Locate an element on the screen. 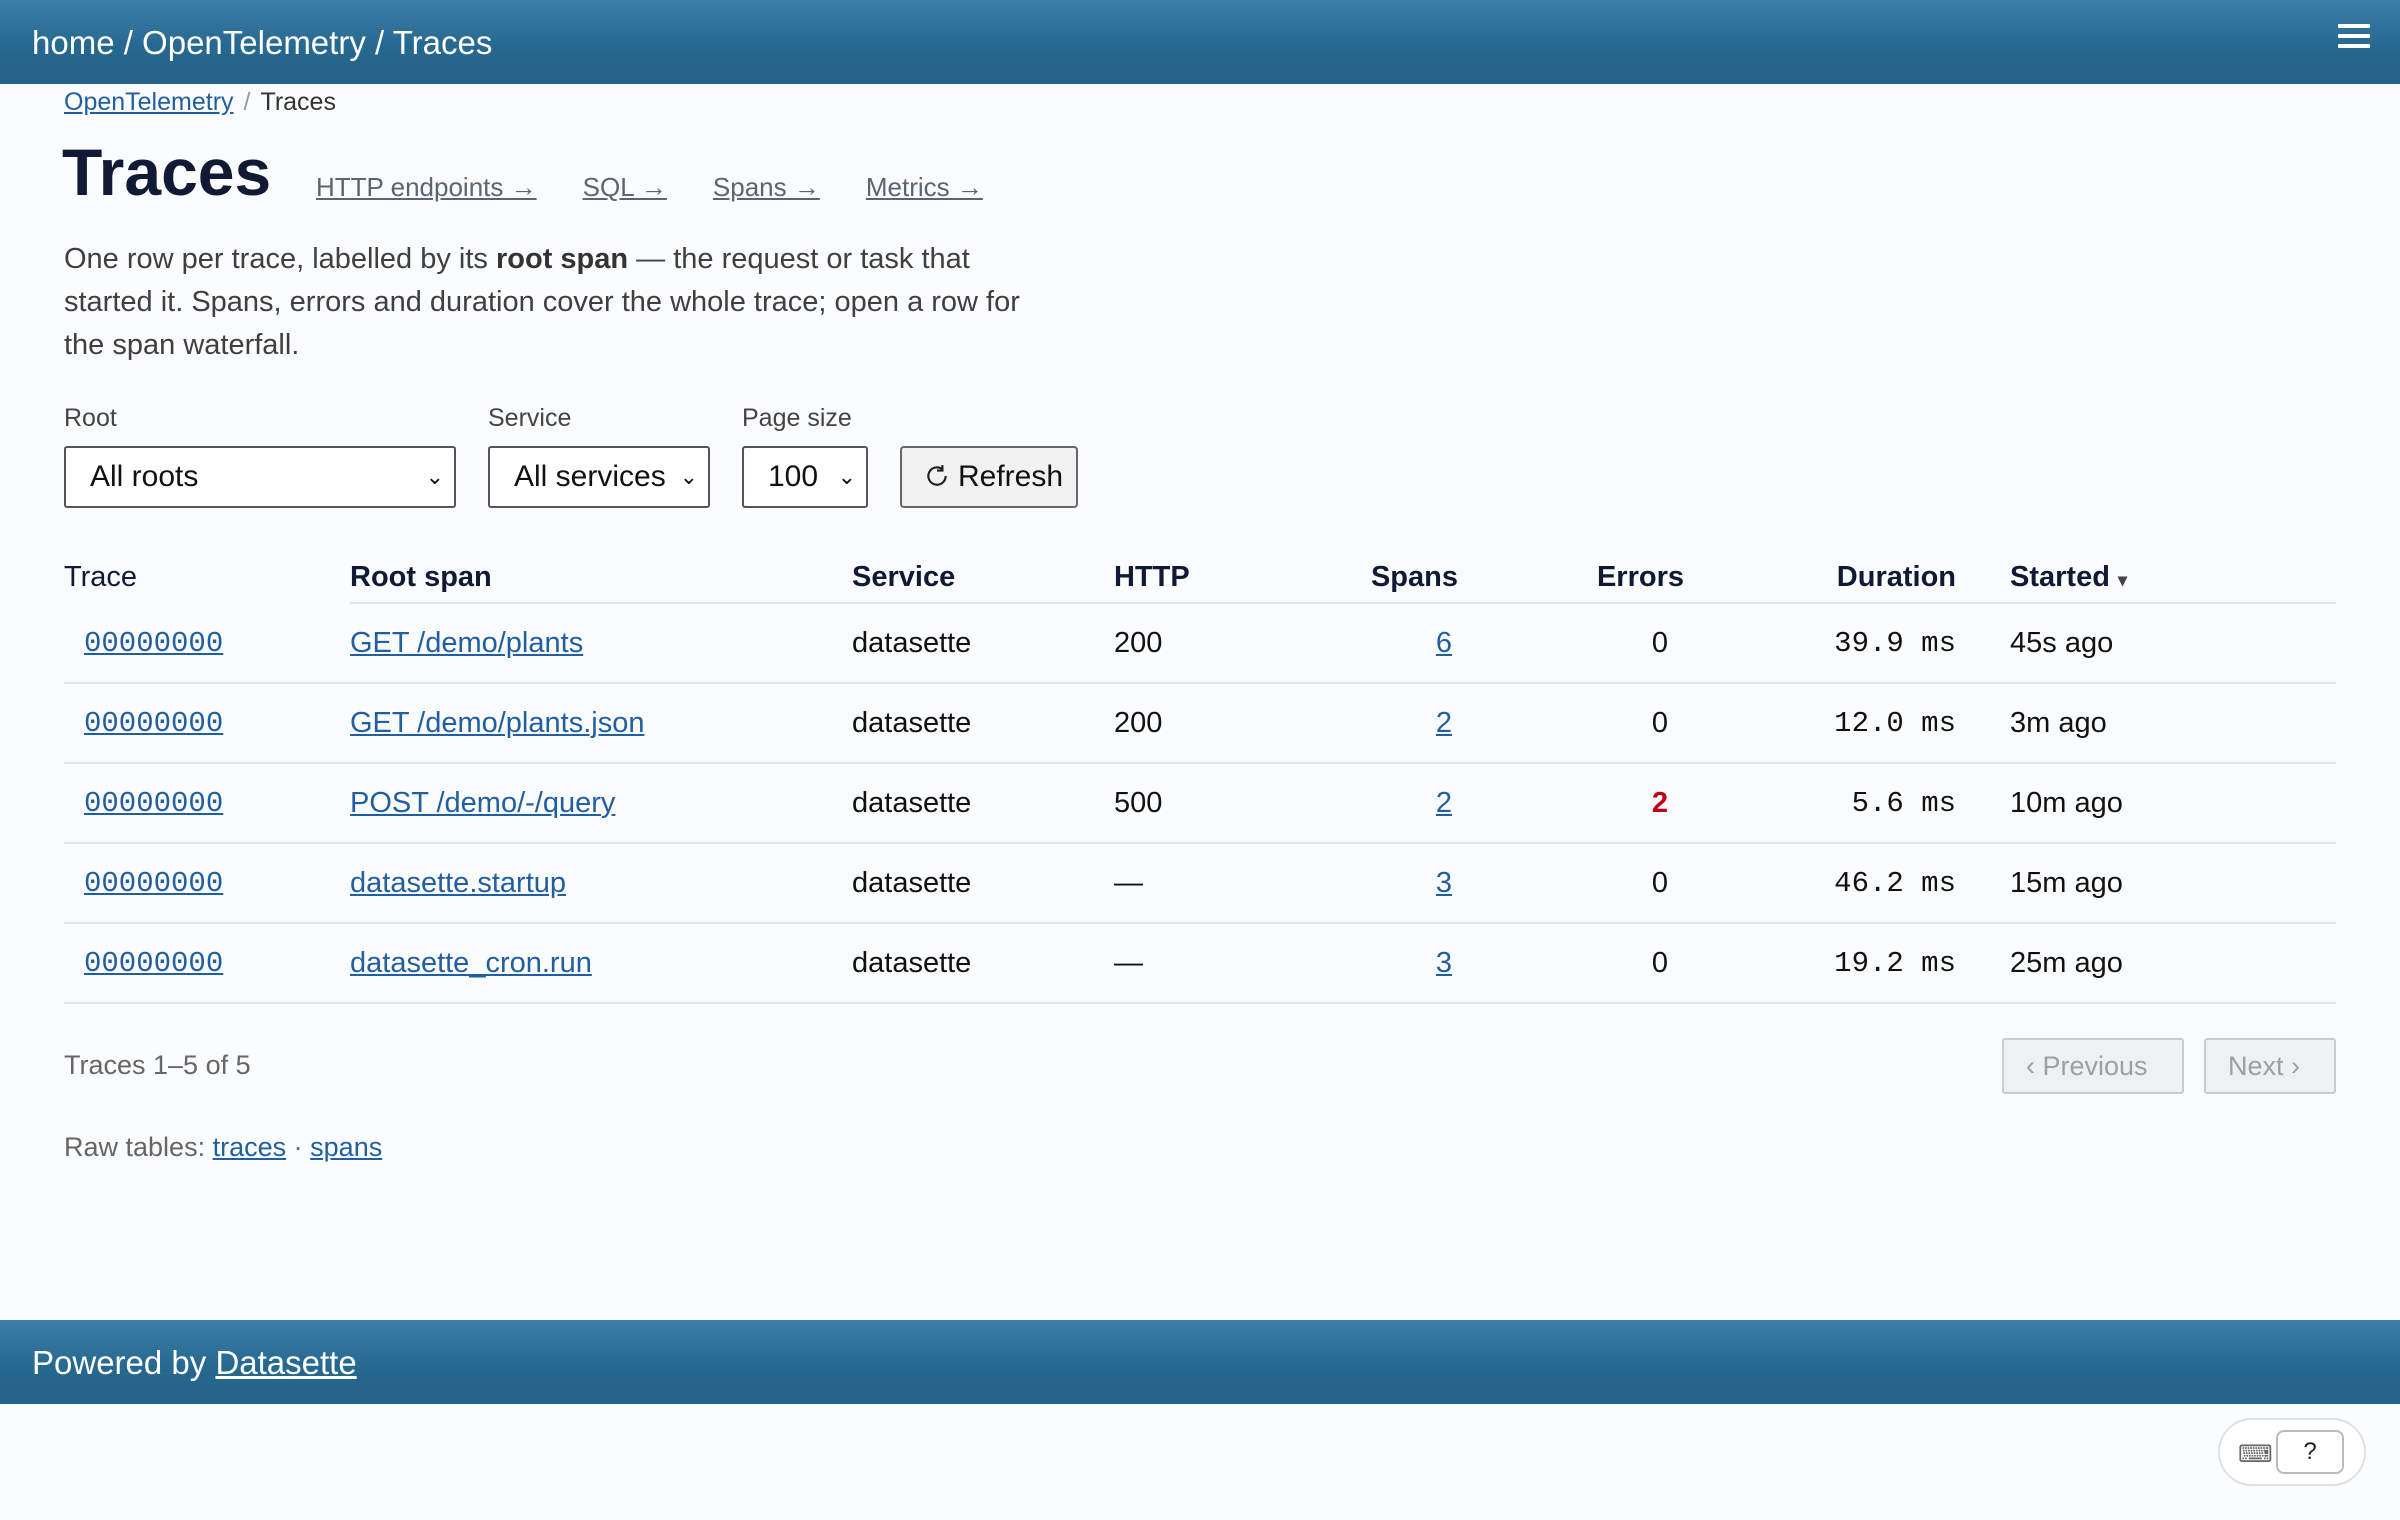  pagination-count: Traces 1–5 of 5 is located at coordinates (157, 1065).